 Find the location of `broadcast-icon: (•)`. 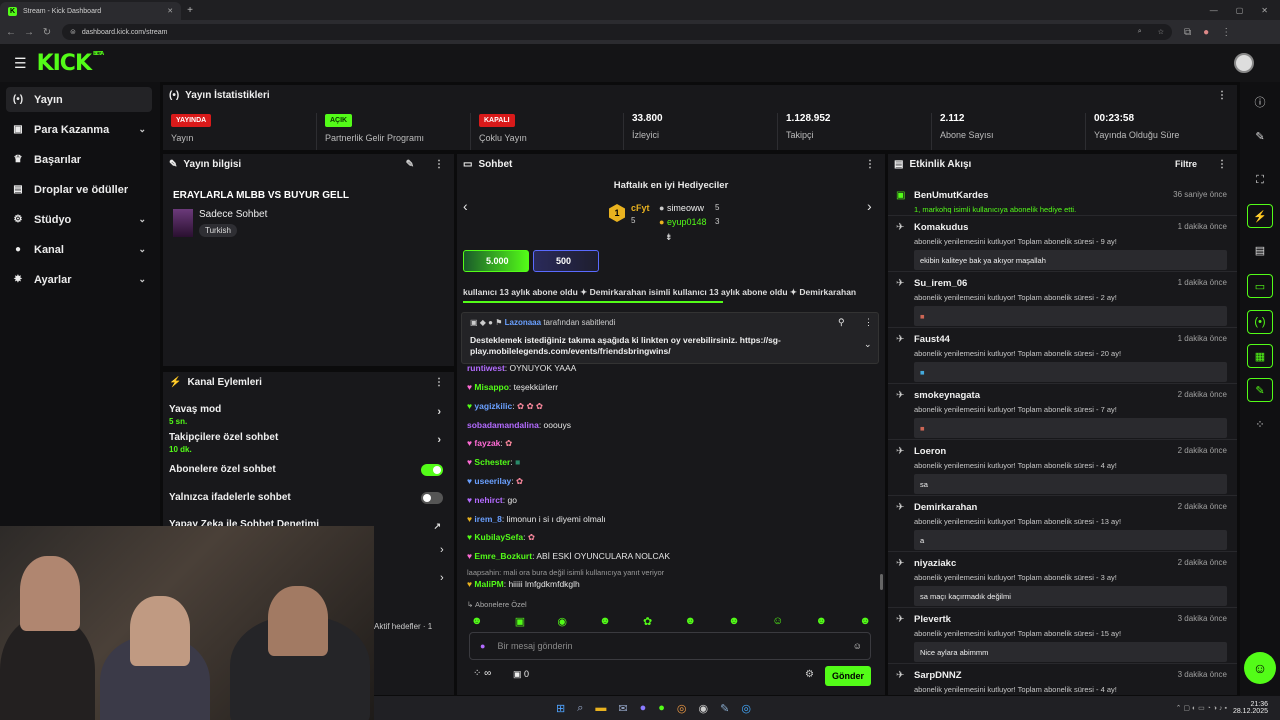

broadcast-icon: (•) is located at coordinates (1260, 322).